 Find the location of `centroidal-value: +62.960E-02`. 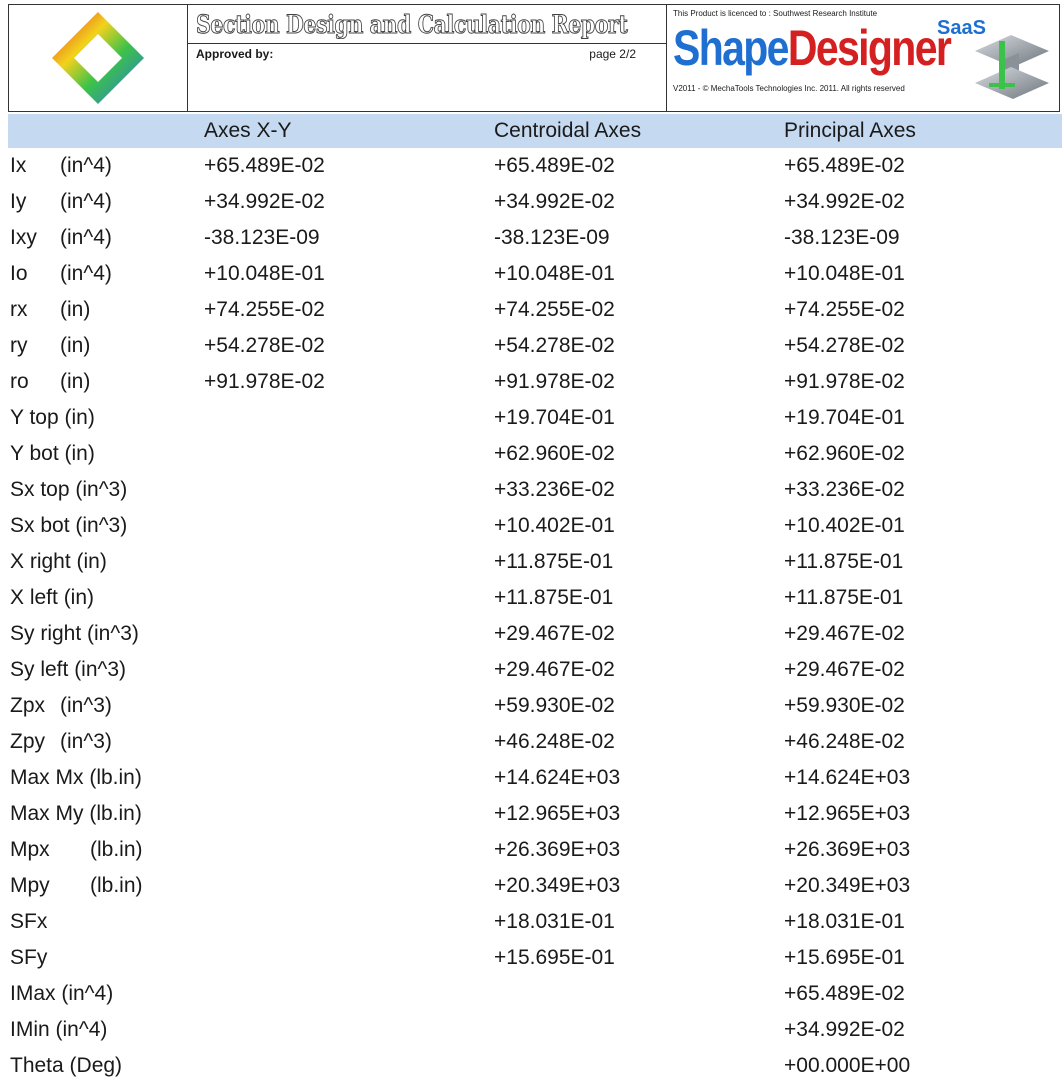

centroidal-value: +62.960E-02 is located at coordinates (554, 453).